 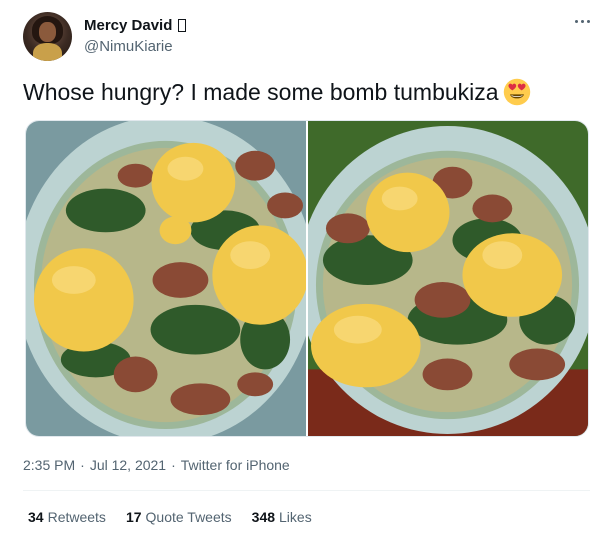 I want to click on avatar, so click(x=47, y=36).